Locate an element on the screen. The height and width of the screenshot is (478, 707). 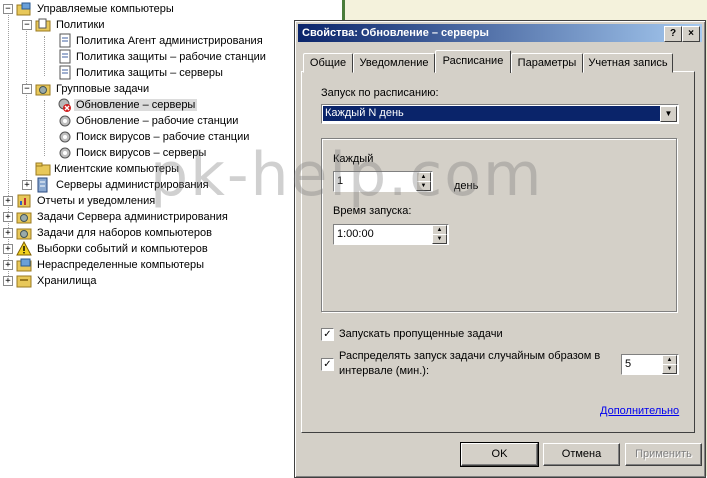
servers-icon is located at coordinates (43, 185).